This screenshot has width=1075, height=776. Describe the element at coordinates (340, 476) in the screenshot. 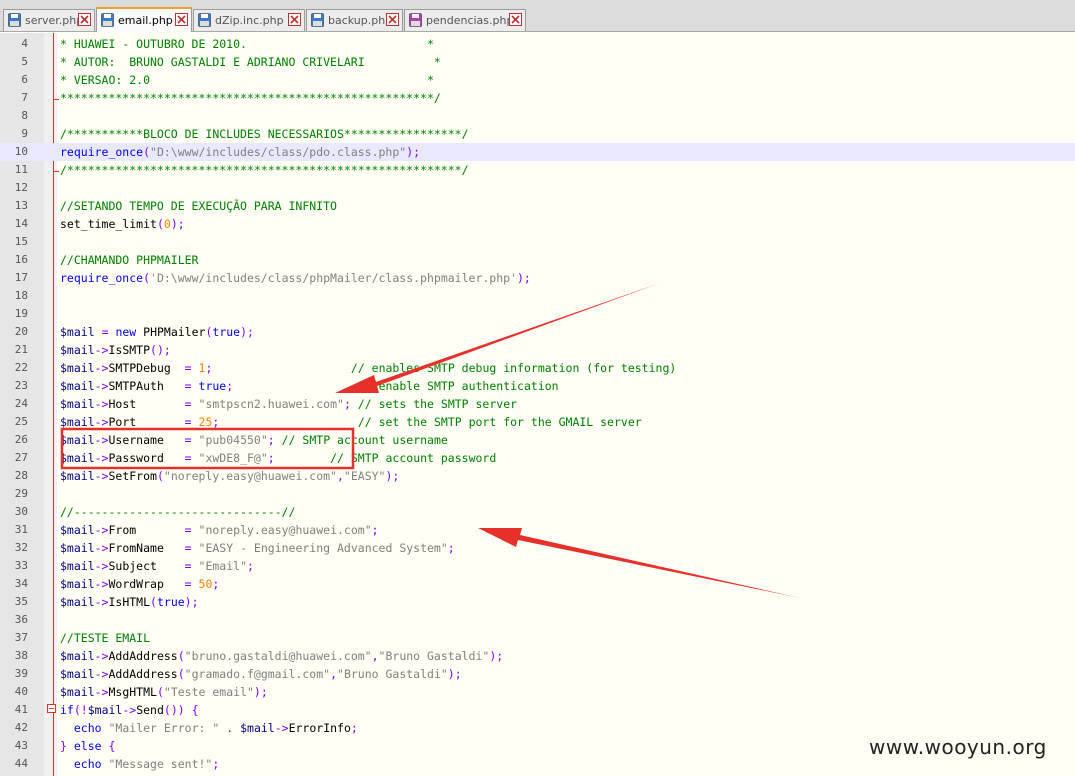

I see `code-token-op: ,` at that location.